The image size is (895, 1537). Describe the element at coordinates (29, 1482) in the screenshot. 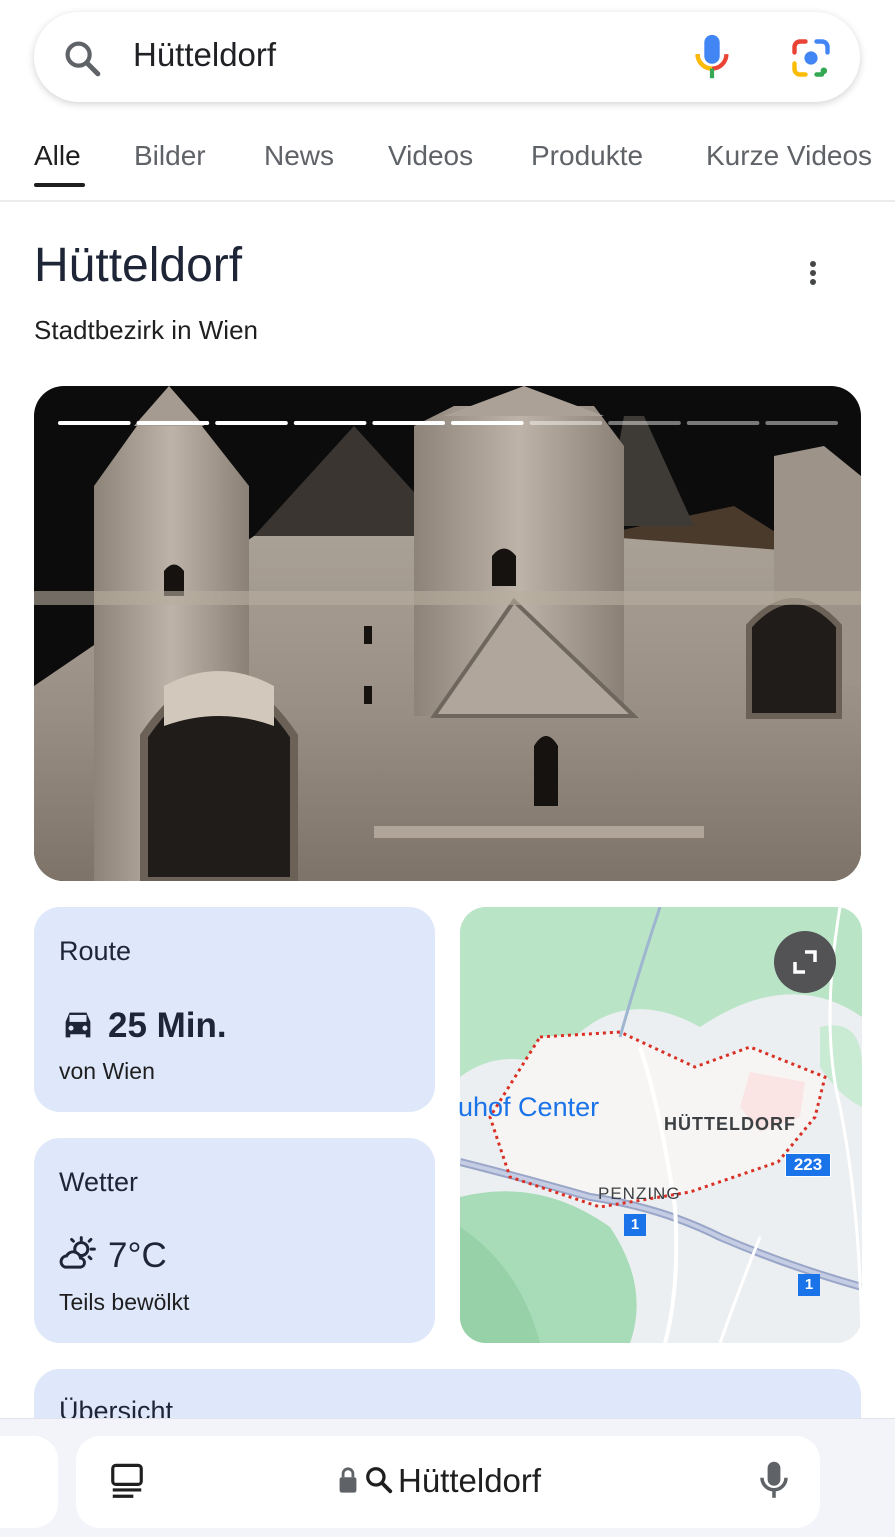

I see `previous-tab-edge` at that location.